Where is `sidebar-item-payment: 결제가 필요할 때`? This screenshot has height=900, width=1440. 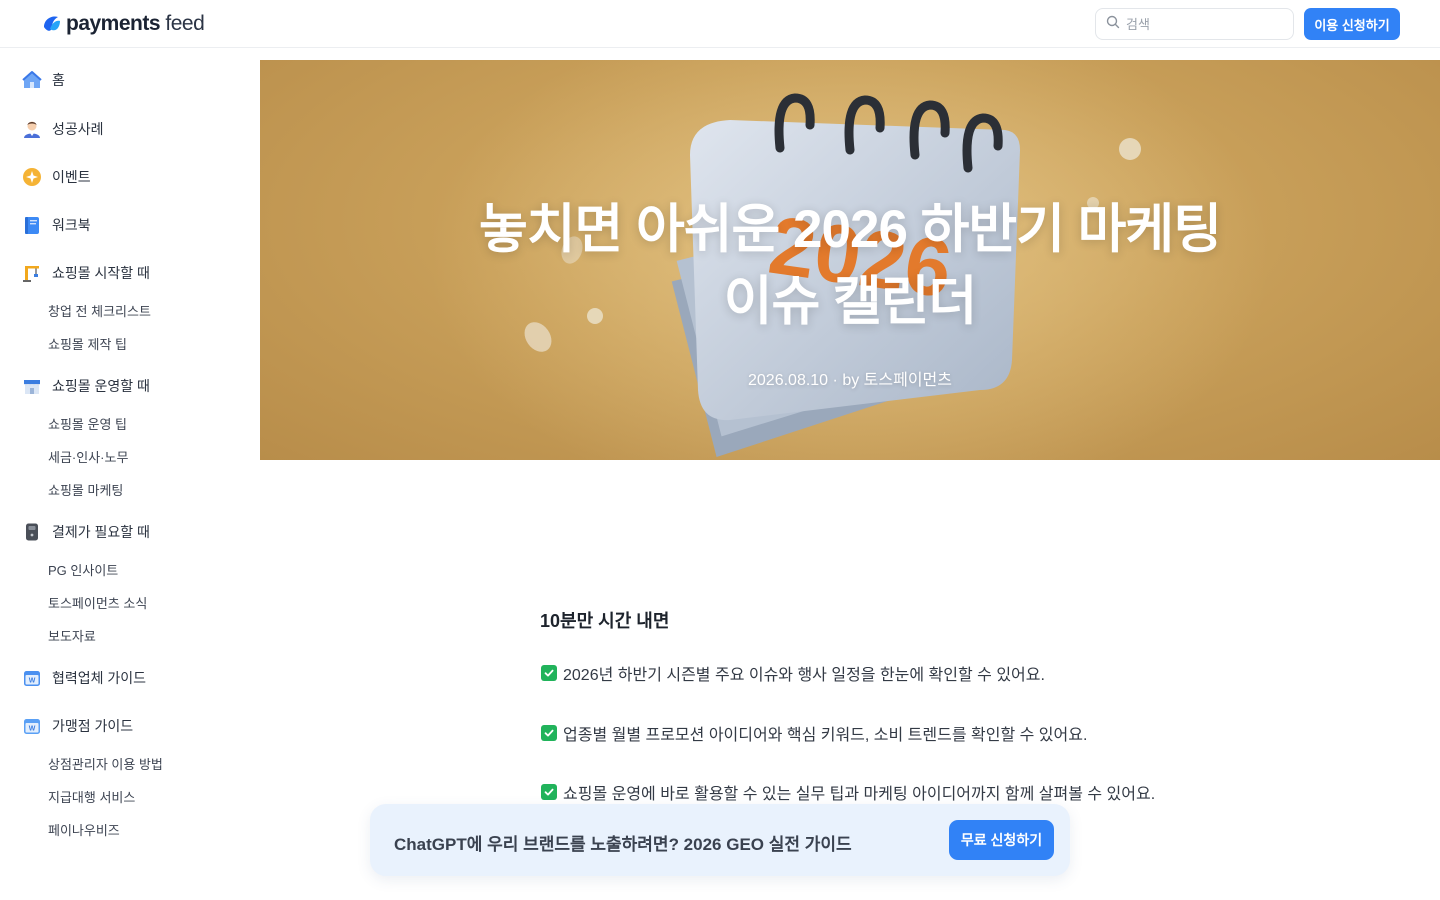 sidebar-item-payment: 결제가 필요할 때 is located at coordinates (86, 532).